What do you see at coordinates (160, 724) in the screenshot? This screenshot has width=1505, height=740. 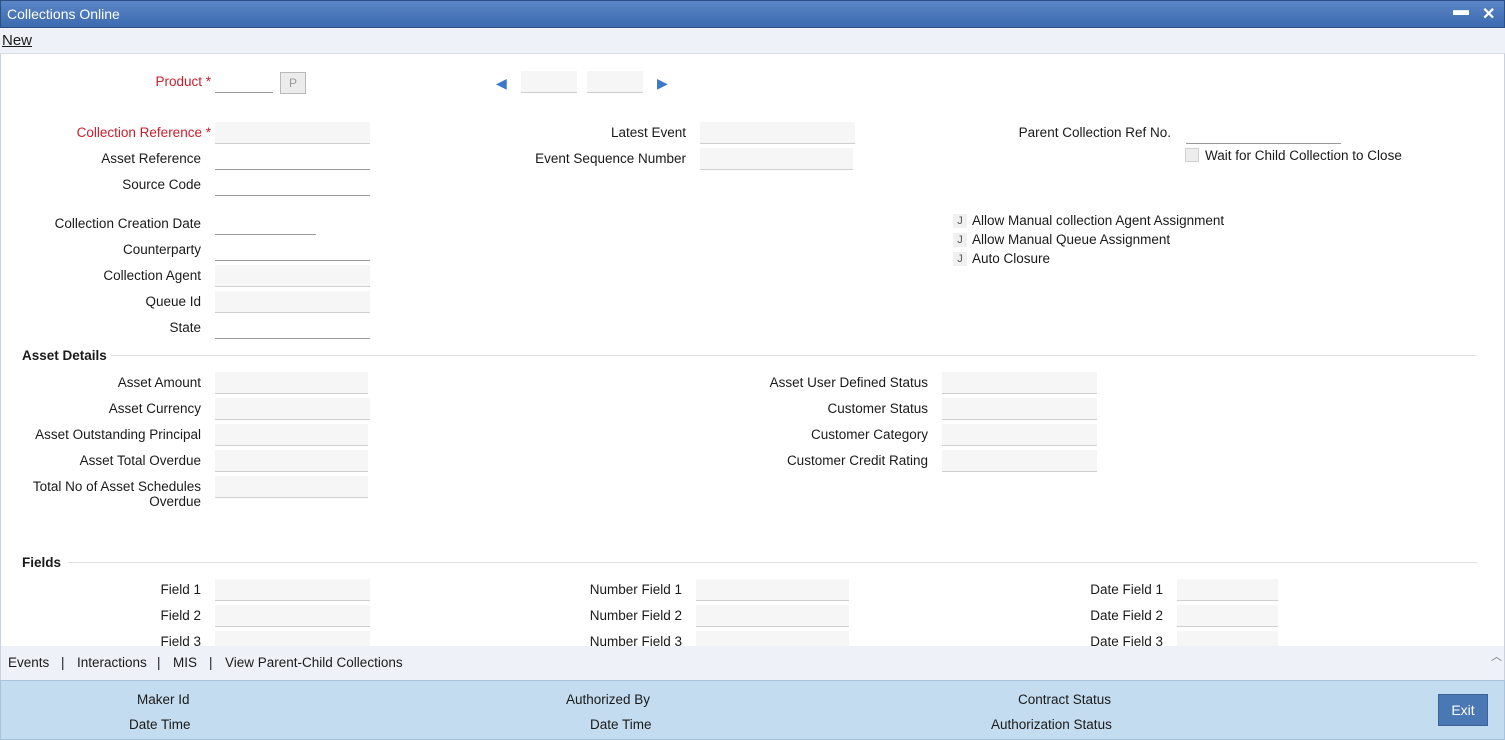 I see `maker-date-time-label: Date Time` at bounding box center [160, 724].